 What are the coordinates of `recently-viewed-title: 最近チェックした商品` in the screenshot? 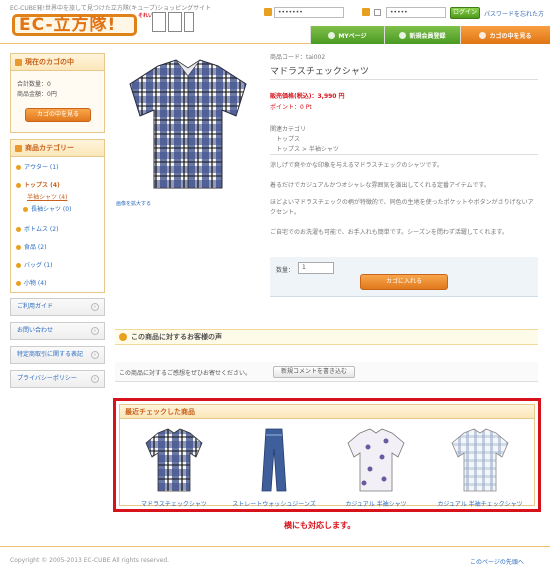 It's located at (327, 412).